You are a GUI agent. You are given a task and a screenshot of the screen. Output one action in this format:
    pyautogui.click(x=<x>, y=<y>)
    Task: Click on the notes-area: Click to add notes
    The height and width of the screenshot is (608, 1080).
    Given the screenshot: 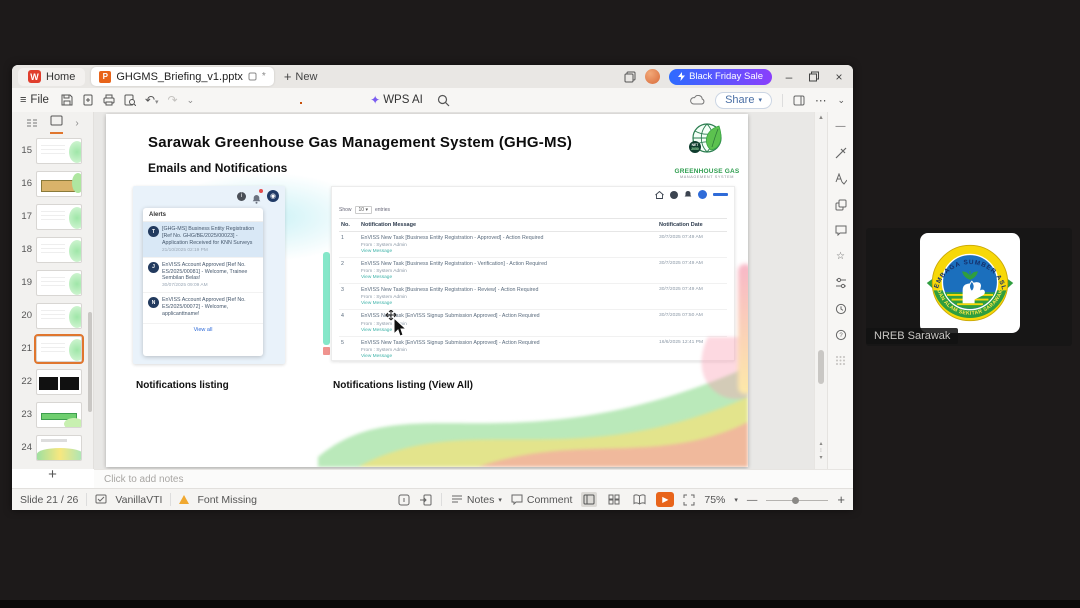 What is the action you would take?
    pyautogui.click(x=473, y=478)
    